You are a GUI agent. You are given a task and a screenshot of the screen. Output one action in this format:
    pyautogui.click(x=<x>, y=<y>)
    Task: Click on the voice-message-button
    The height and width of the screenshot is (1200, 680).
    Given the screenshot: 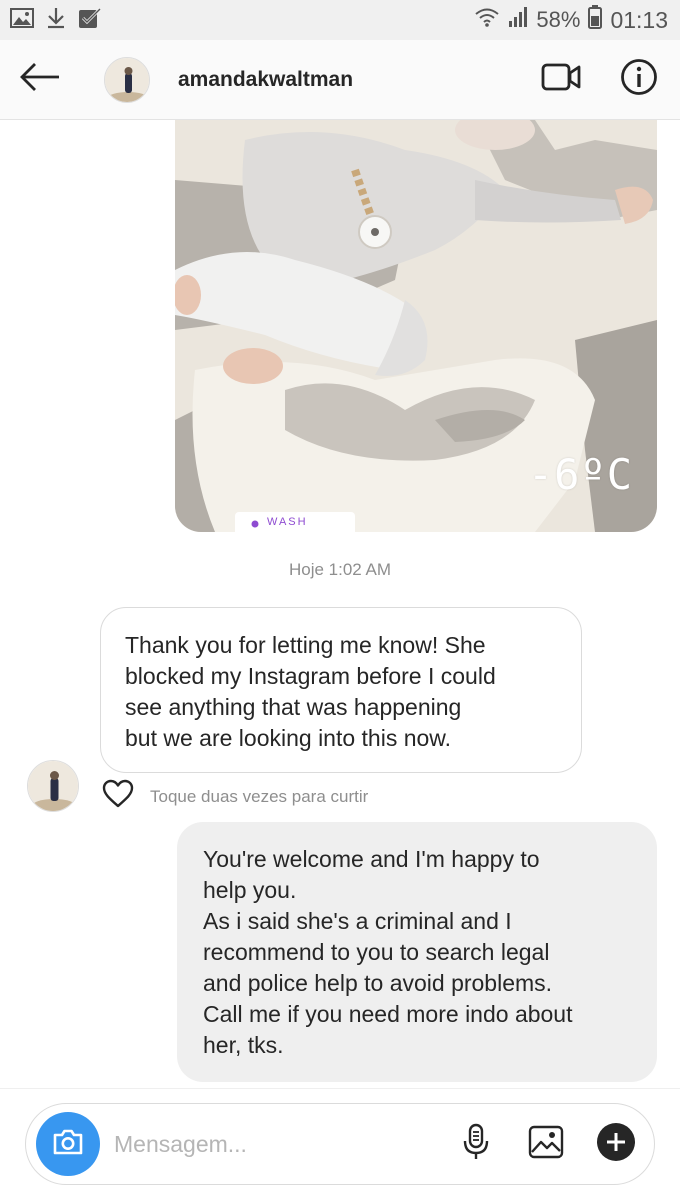 What is the action you would take?
    pyautogui.click(x=476, y=1144)
    